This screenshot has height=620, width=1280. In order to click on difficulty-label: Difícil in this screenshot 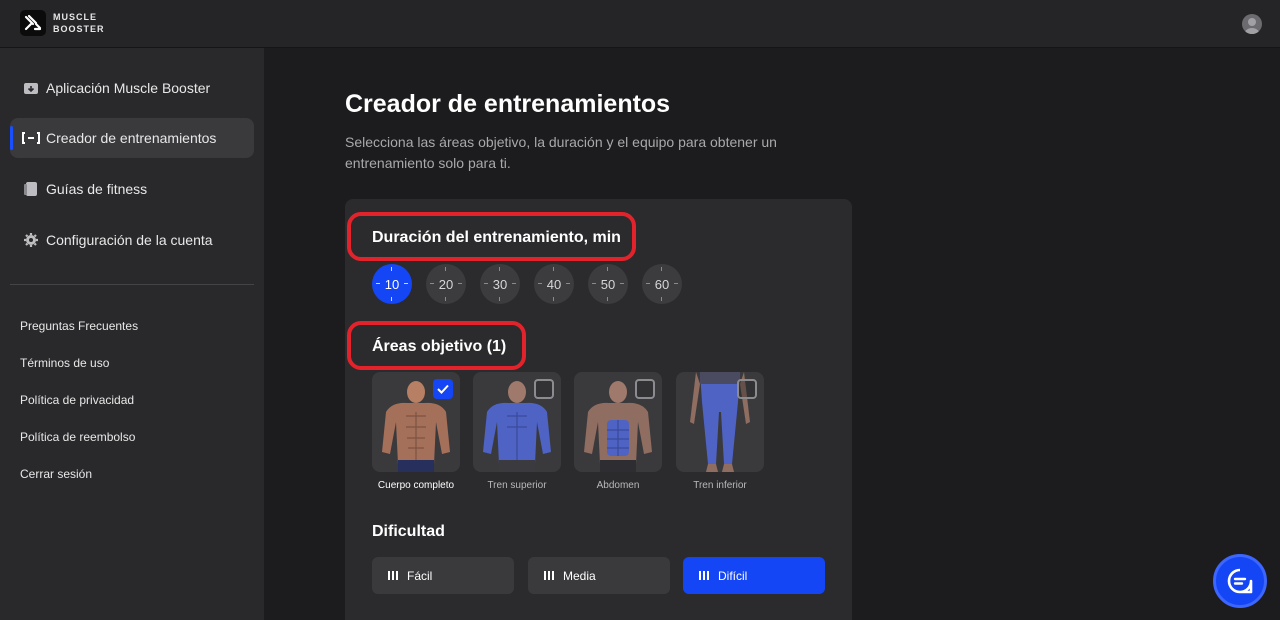, I will do `click(733, 575)`.